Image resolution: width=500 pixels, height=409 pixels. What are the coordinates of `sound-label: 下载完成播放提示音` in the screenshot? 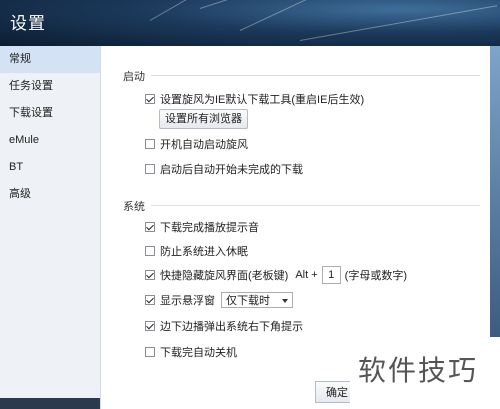 It's located at (209, 228).